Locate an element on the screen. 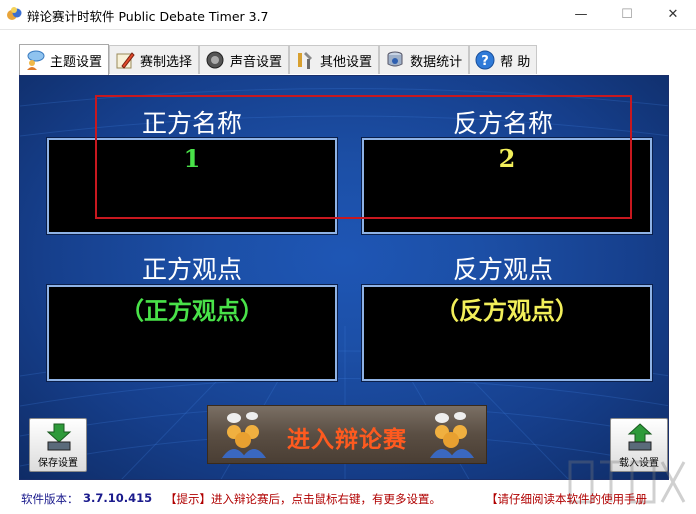 The image size is (696, 514). tab-label: 其他设置 is located at coordinates (346, 62).